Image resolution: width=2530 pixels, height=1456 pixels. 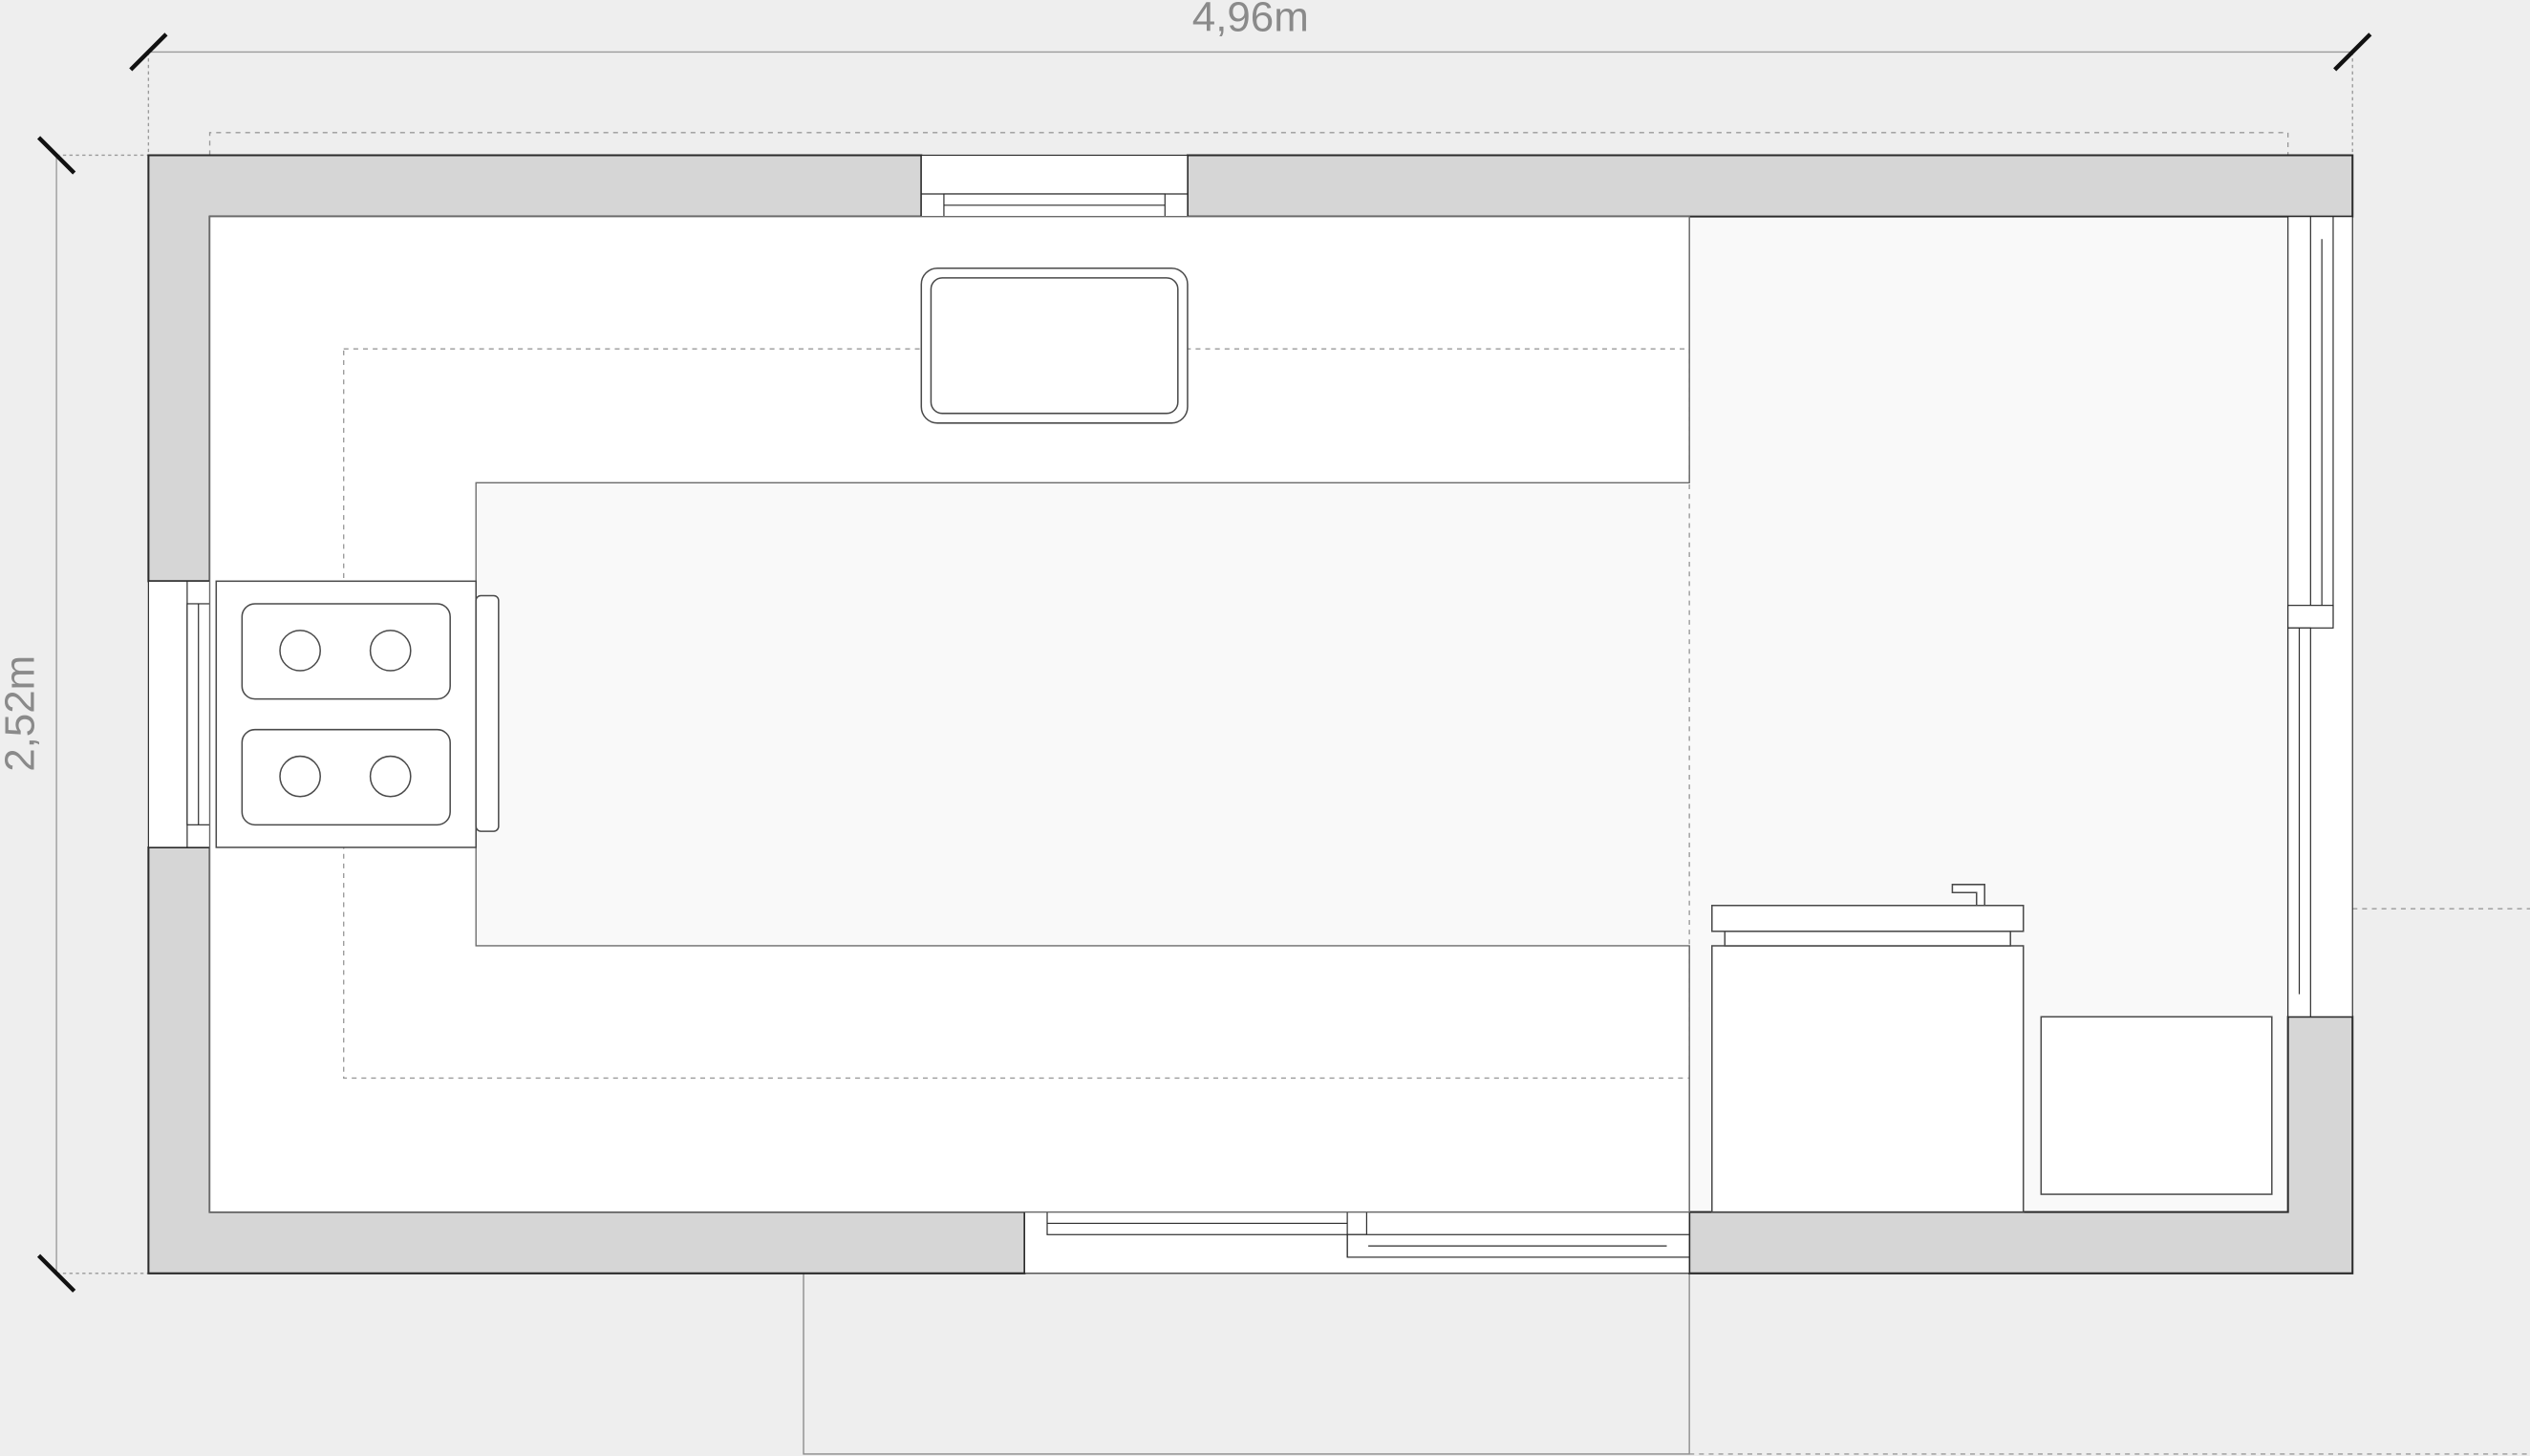 What do you see at coordinates (1250, 20) in the screenshot?
I see `width-dimension-label: 4,96m` at bounding box center [1250, 20].